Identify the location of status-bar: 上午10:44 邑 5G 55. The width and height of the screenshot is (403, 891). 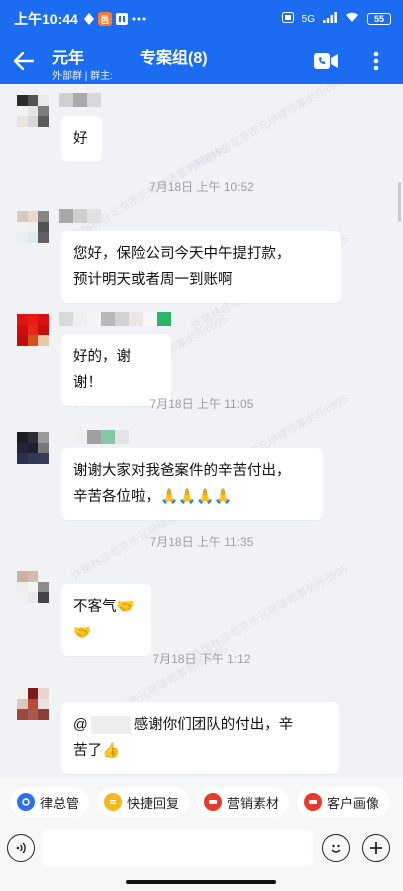
(201, 19).